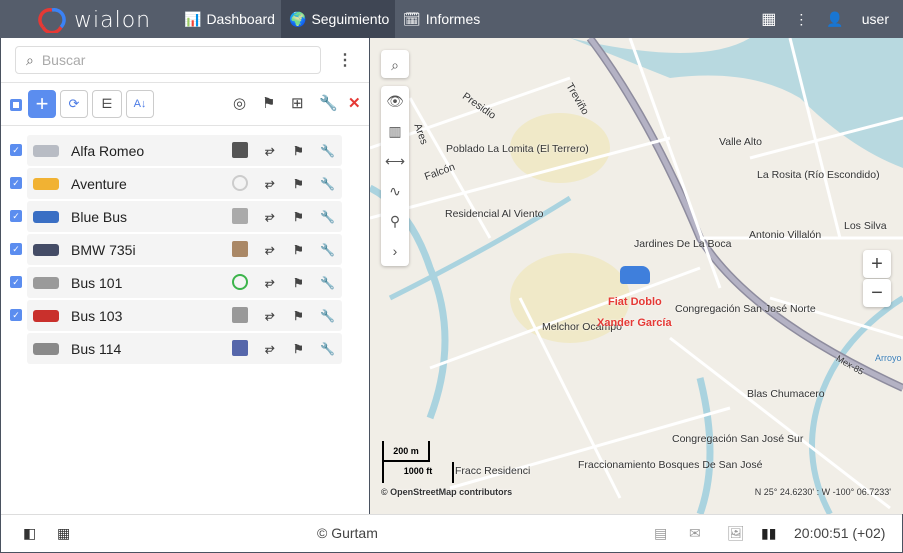 The image size is (903, 553). Describe the element at coordinates (695, 533) in the screenshot. I see `messages-icon: ✉` at that location.